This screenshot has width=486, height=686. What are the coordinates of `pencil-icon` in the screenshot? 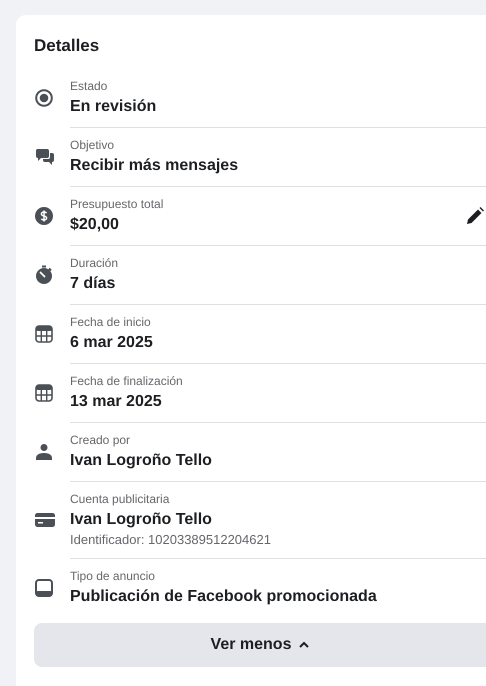 It's located at (475, 215).